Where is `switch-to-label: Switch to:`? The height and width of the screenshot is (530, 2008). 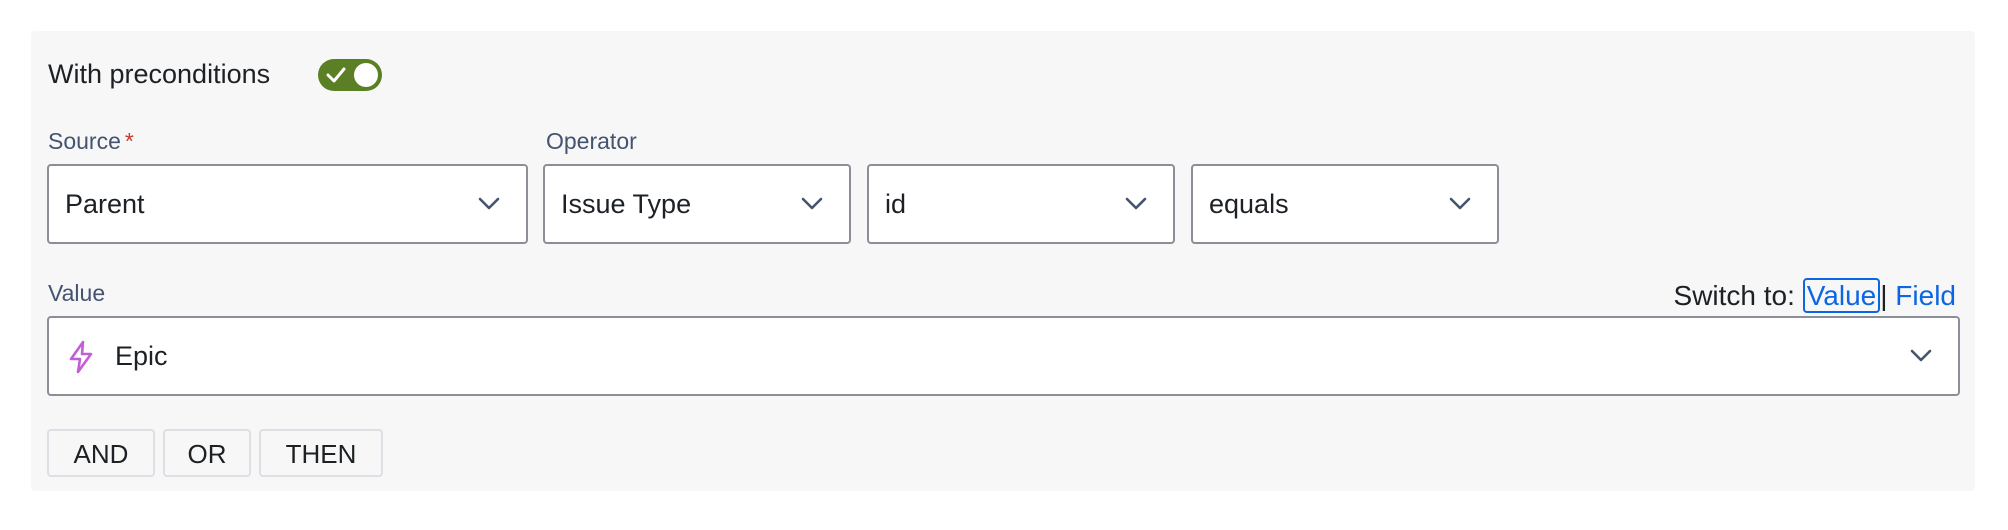
switch-to-label: Switch to: is located at coordinates (1734, 295).